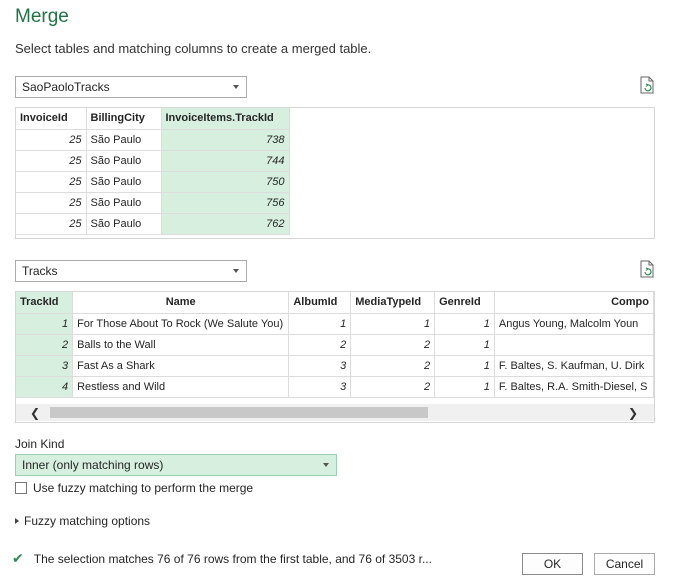  Describe the element at coordinates (320, 303) in the screenshot. I see `column-header-albumid: AlbumId` at that location.